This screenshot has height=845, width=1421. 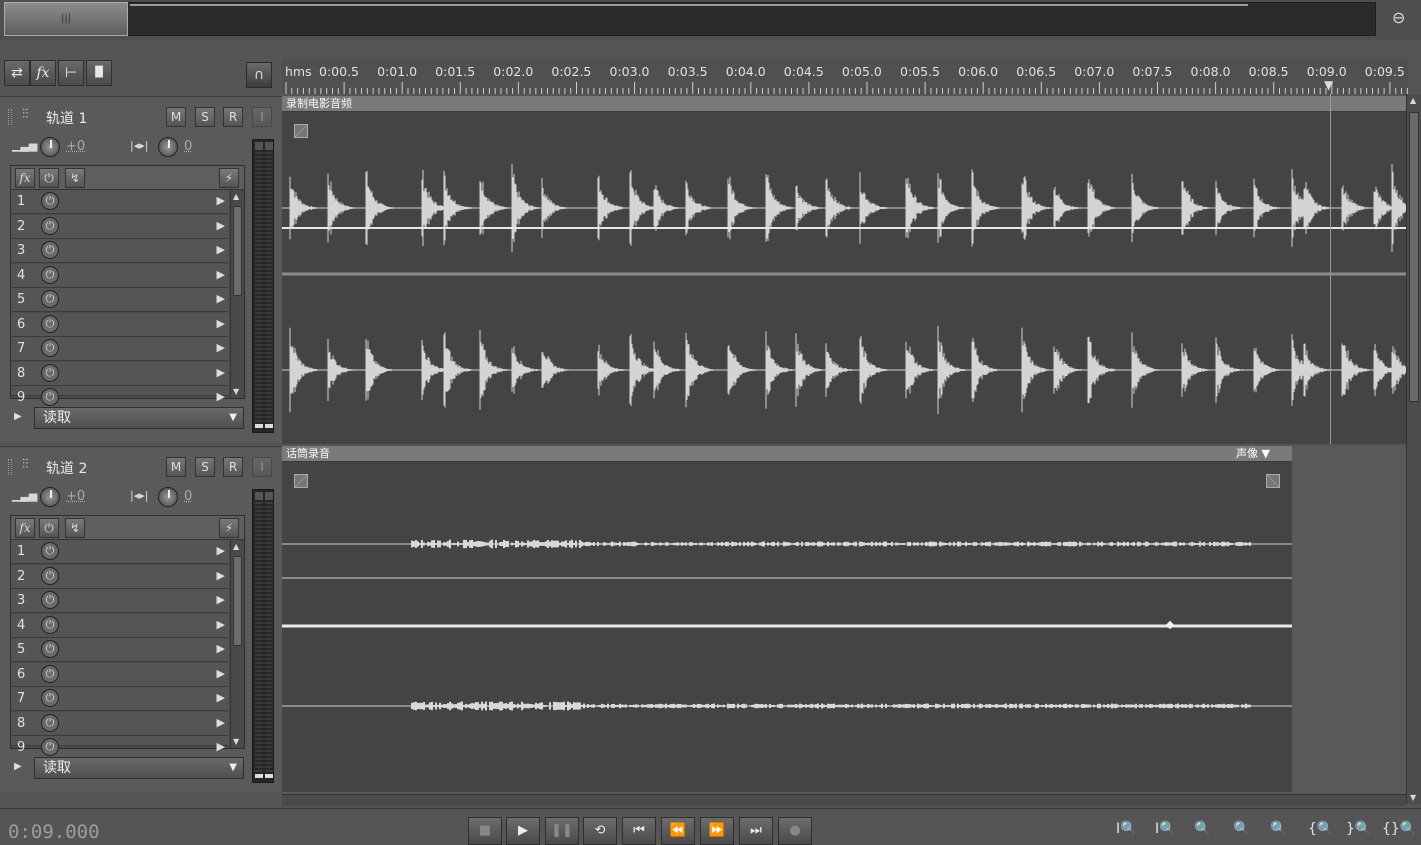 What do you see at coordinates (600, 831) in the screenshot?
I see `loop-icon: ⟲` at bounding box center [600, 831].